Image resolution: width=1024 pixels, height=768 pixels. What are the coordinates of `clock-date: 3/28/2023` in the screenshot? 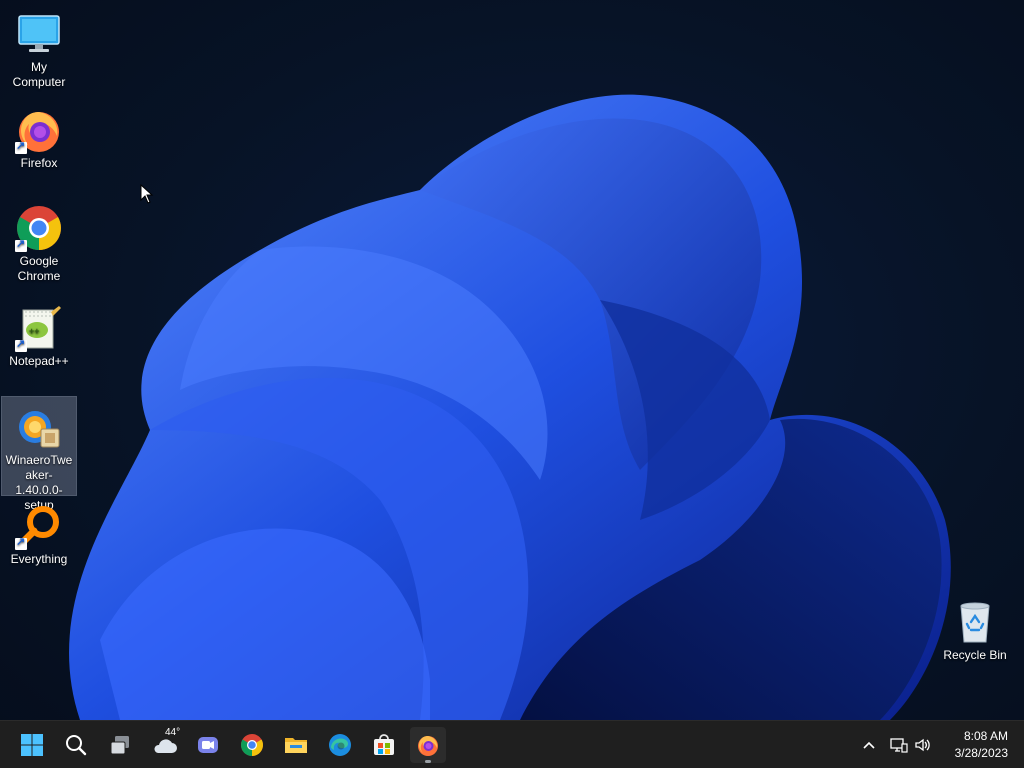 It's located at (981, 753).